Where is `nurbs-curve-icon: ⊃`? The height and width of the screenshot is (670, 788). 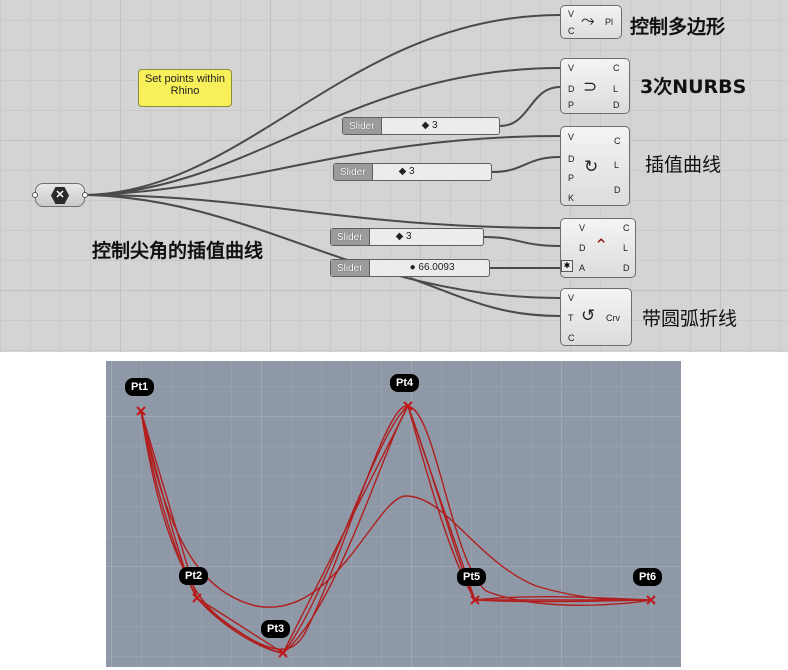 nurbs-curve-icon: ⊃ is located at coordinates (590, 86).